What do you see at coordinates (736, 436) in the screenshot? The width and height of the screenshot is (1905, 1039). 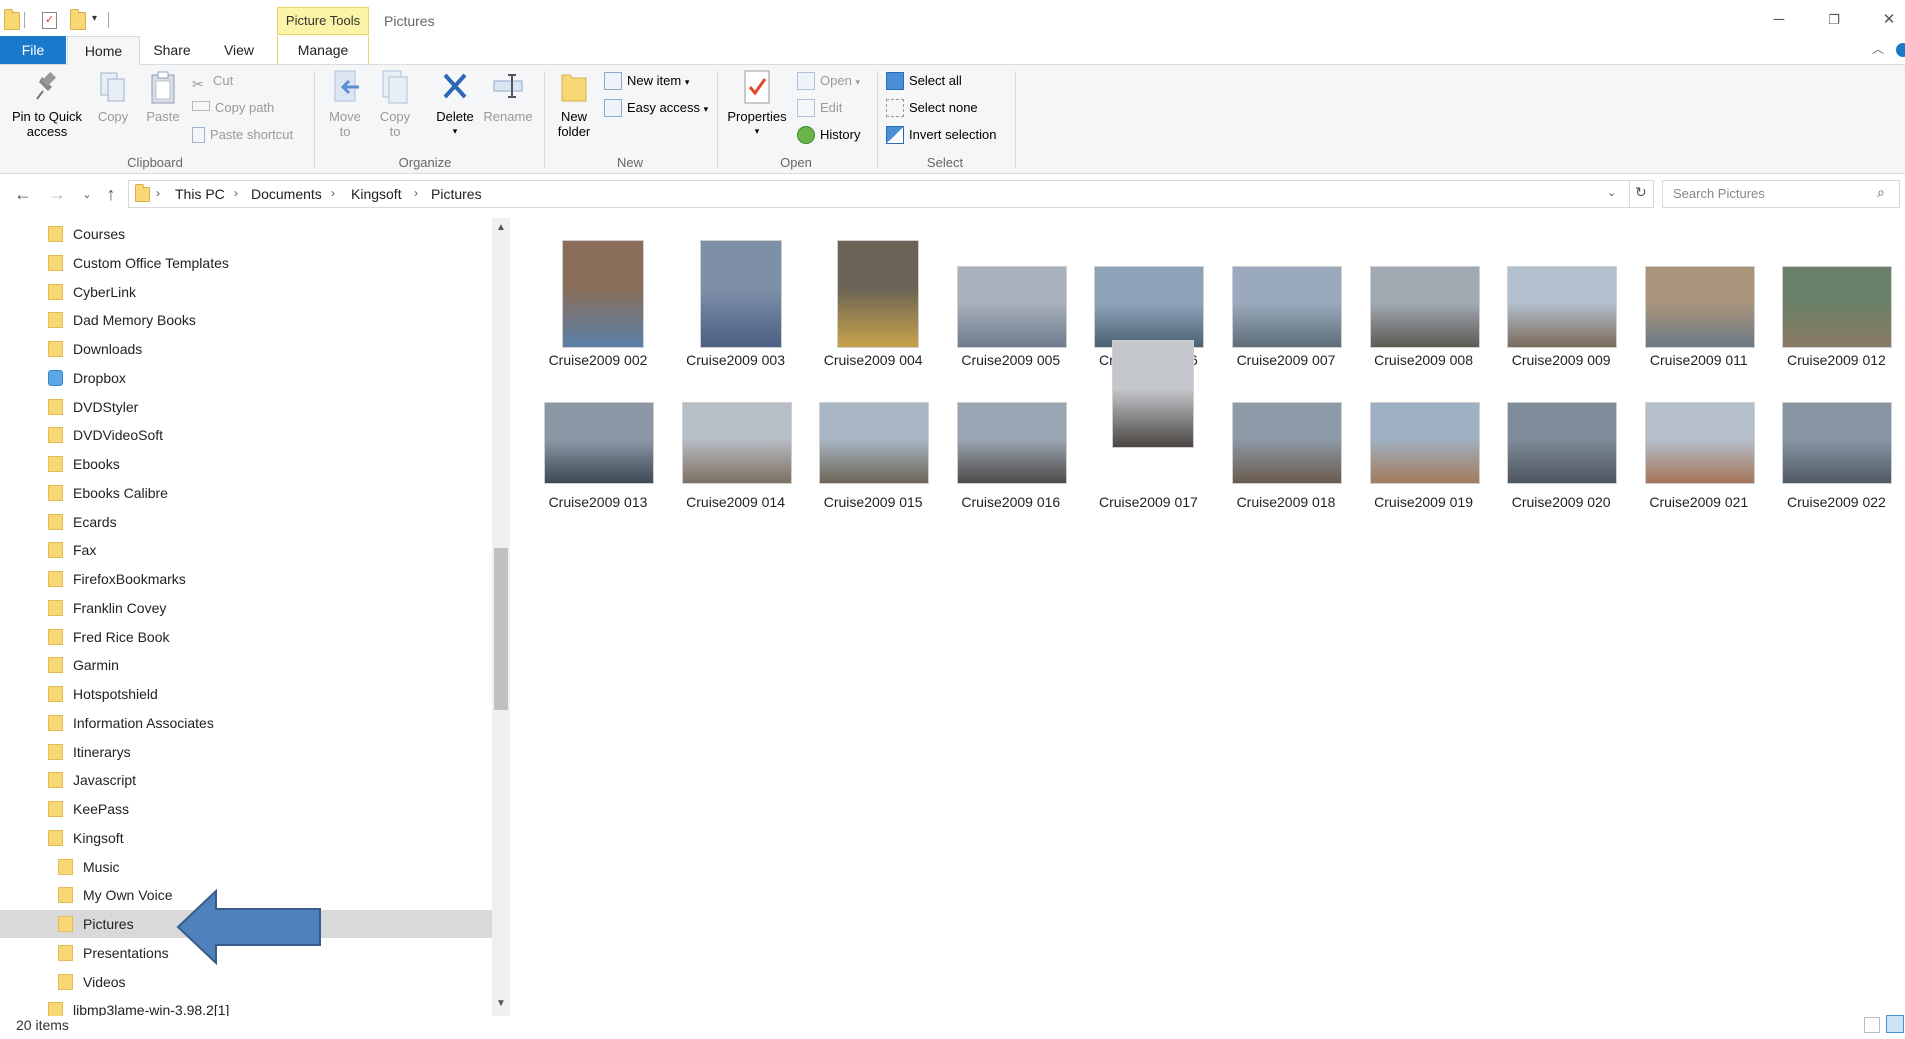 I see `file-tile: Cruise2009 014` at bounding box center [736, 436].